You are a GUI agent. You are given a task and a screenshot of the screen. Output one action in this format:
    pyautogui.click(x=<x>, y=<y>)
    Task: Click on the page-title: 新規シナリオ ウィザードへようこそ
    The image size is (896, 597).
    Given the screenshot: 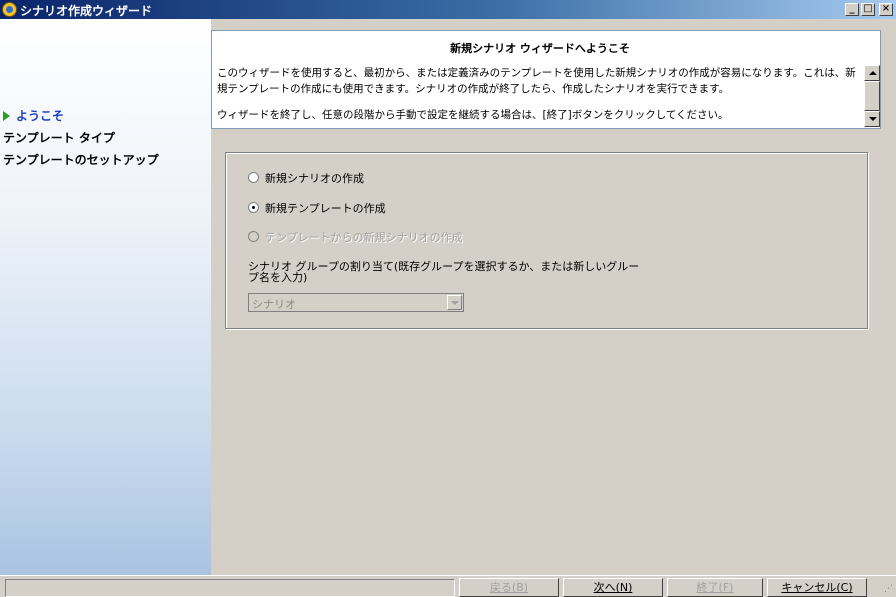 What is the action you would take?
    pyautogui.click(x=540, y=48)
    